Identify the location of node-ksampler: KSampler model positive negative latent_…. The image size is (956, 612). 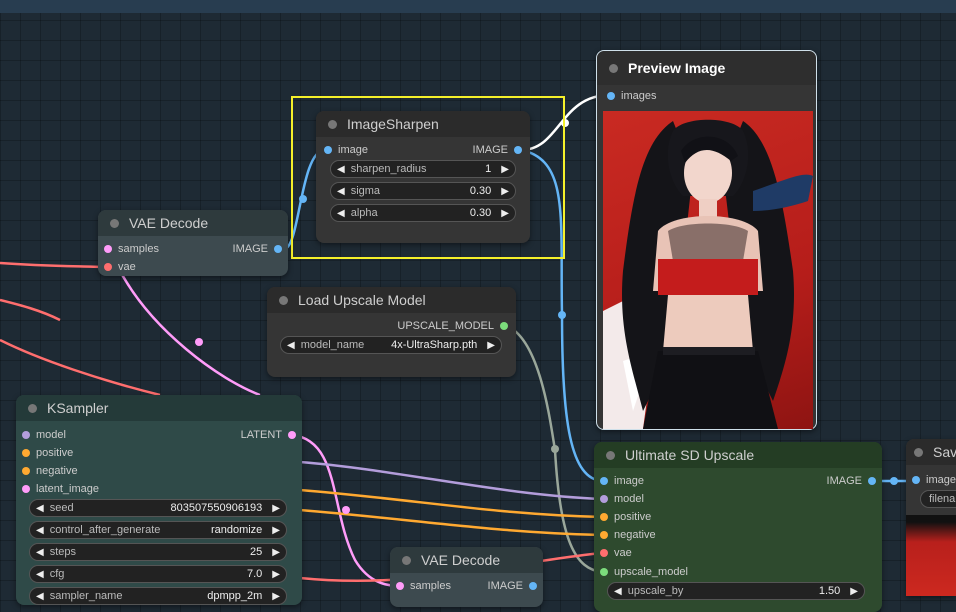
(159, 500).